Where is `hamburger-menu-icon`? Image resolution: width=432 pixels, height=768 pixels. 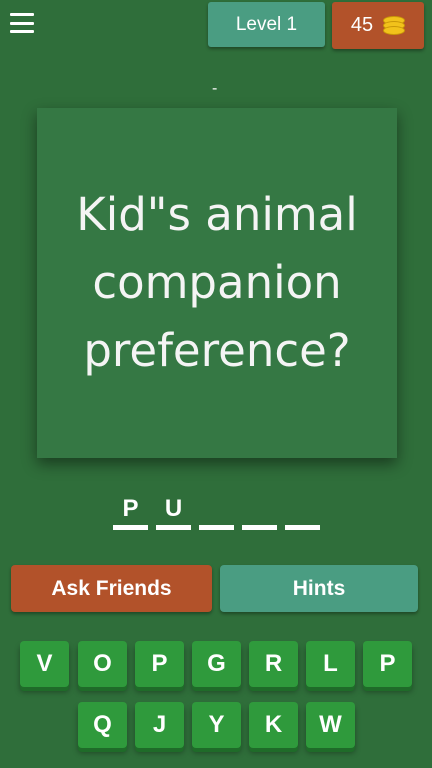 hamburger-menu-icon is located at coordinates (22, 23).